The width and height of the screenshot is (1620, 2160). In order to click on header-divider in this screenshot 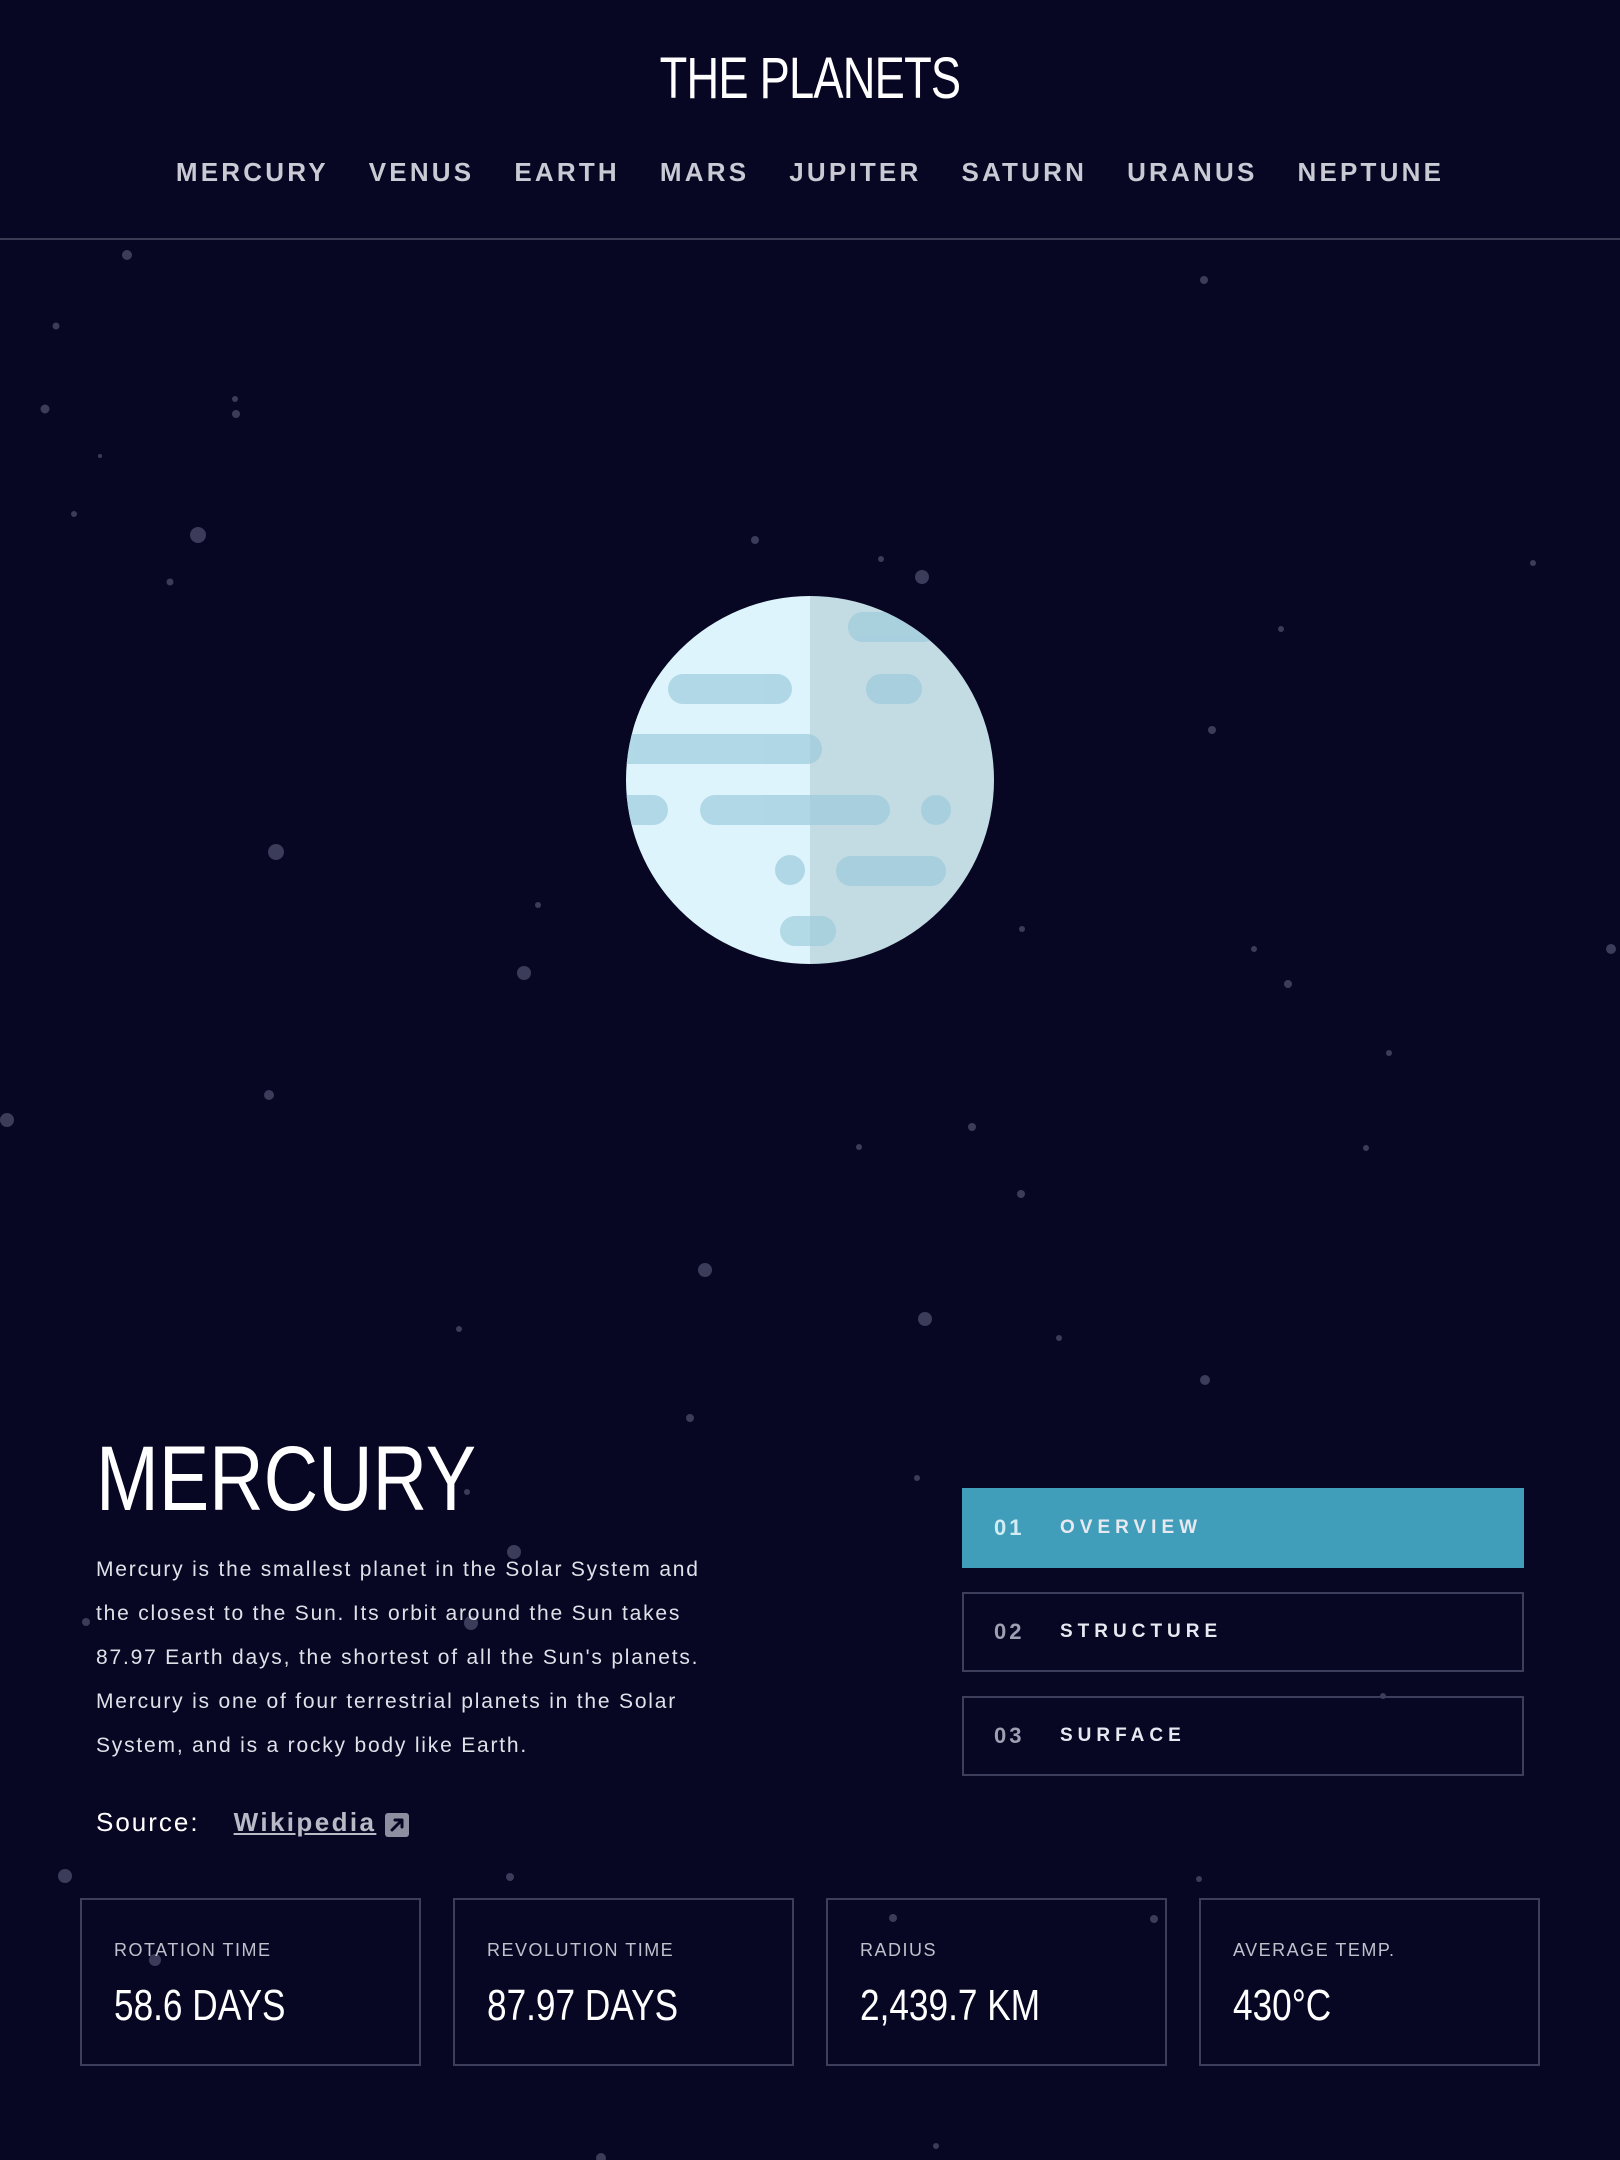, I will do `click(810, 239)`.